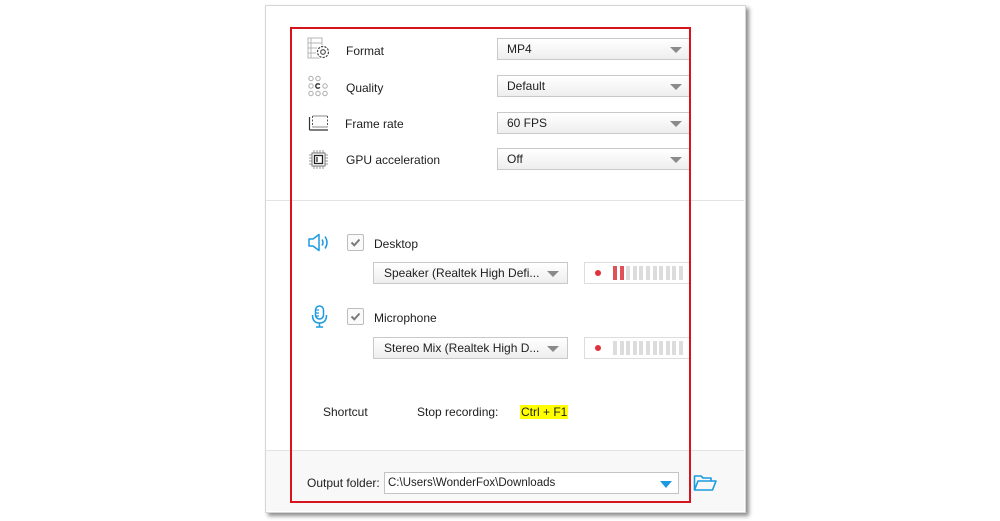  I want to click on frame-rate-value: 60 FPS, so click(527, 123).